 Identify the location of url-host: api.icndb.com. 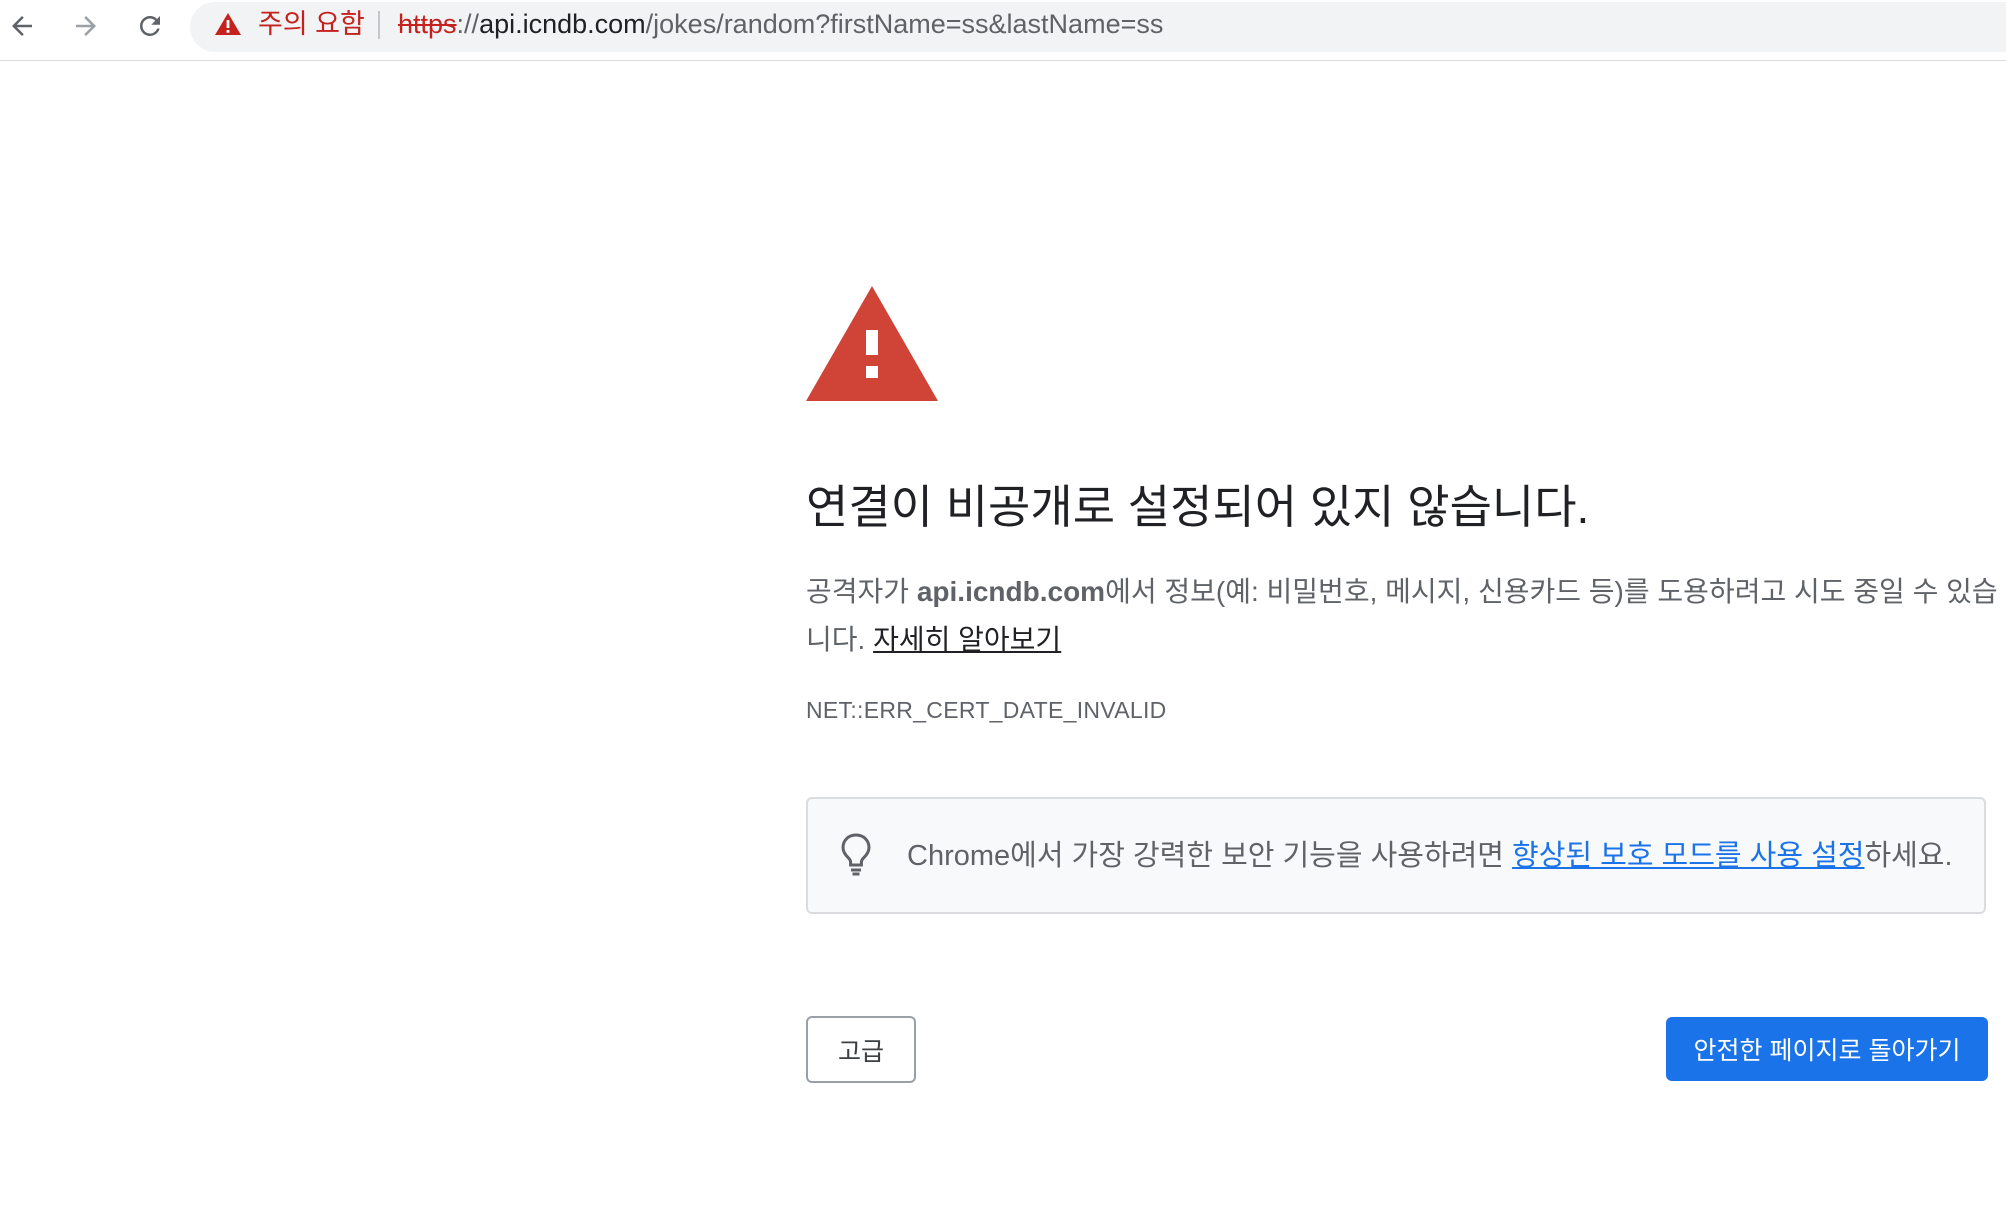
(562, 24).